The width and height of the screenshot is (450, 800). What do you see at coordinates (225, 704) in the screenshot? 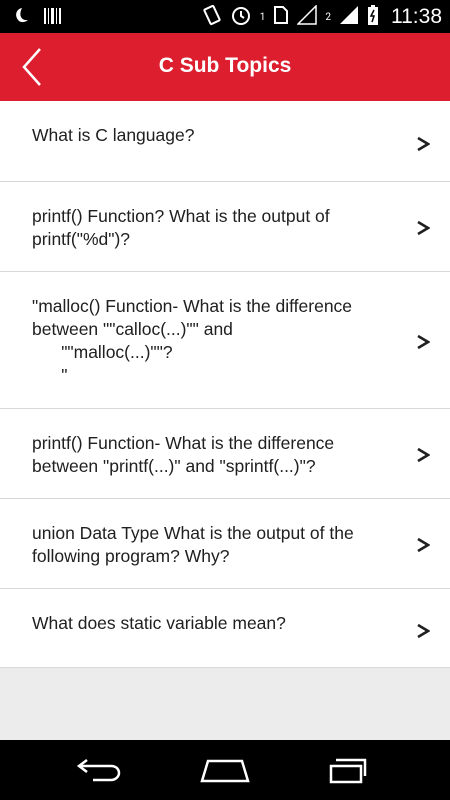
I see `empty-area` at bounding box center [225, 704].